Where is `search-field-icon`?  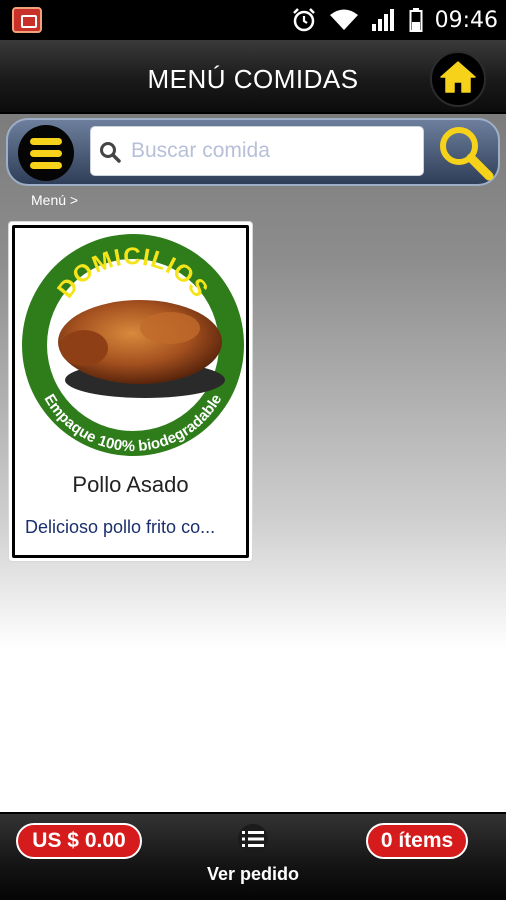
search-field-icon is located at coordinates (110, 154).